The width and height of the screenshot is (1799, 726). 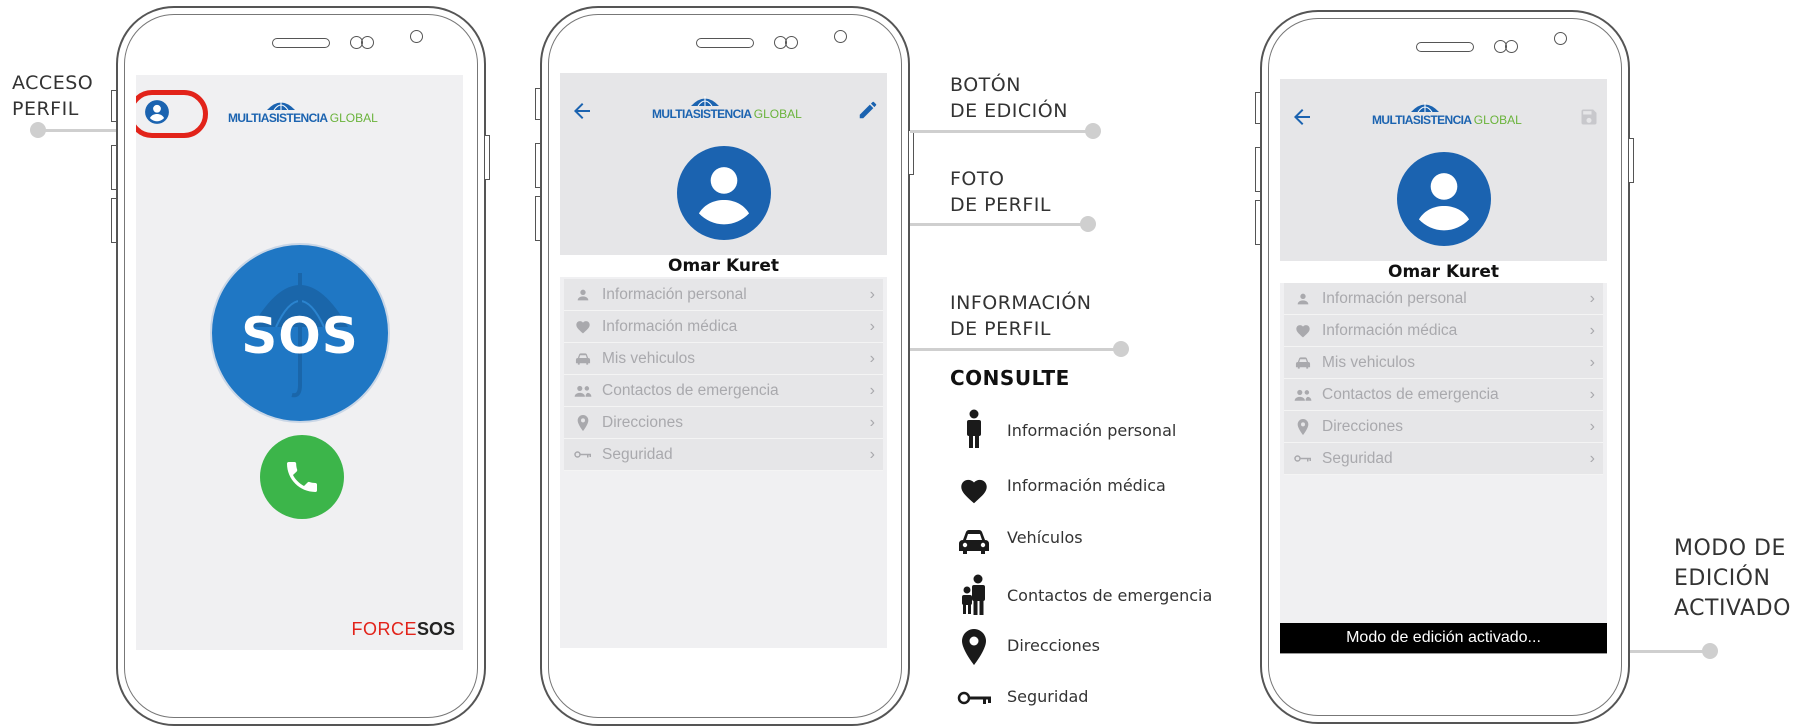 What do you see at coordinates (1443, 272) in the screenshot?
I see `profile-name: Omar Kuret` at bounding box center [1443, 272].